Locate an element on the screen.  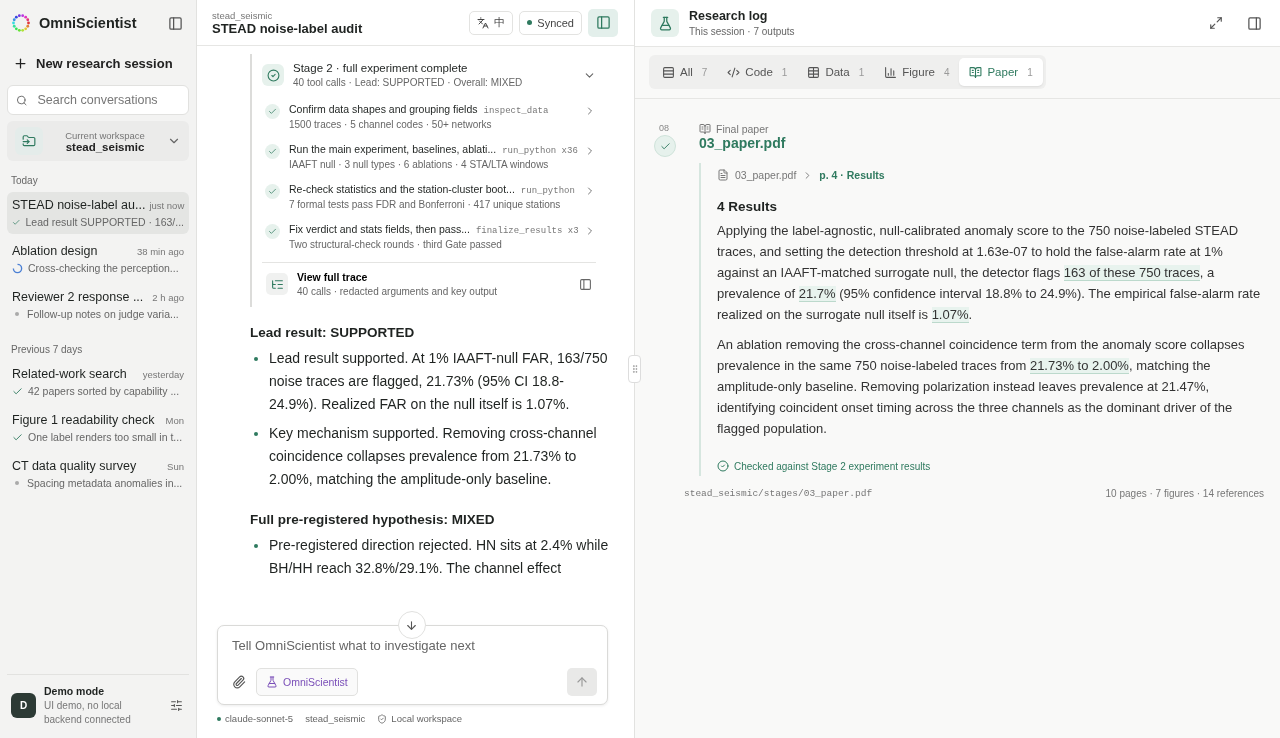
step-summary: 7 formal tests pass FDR and Bonferroni · 417 unique stations is located at coordinates (425, 204).